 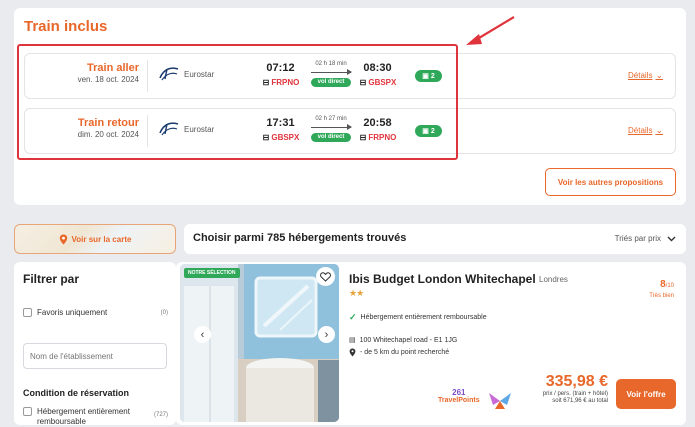 I want to click on annotation-arrow-icon, so click(x=490, y=30).